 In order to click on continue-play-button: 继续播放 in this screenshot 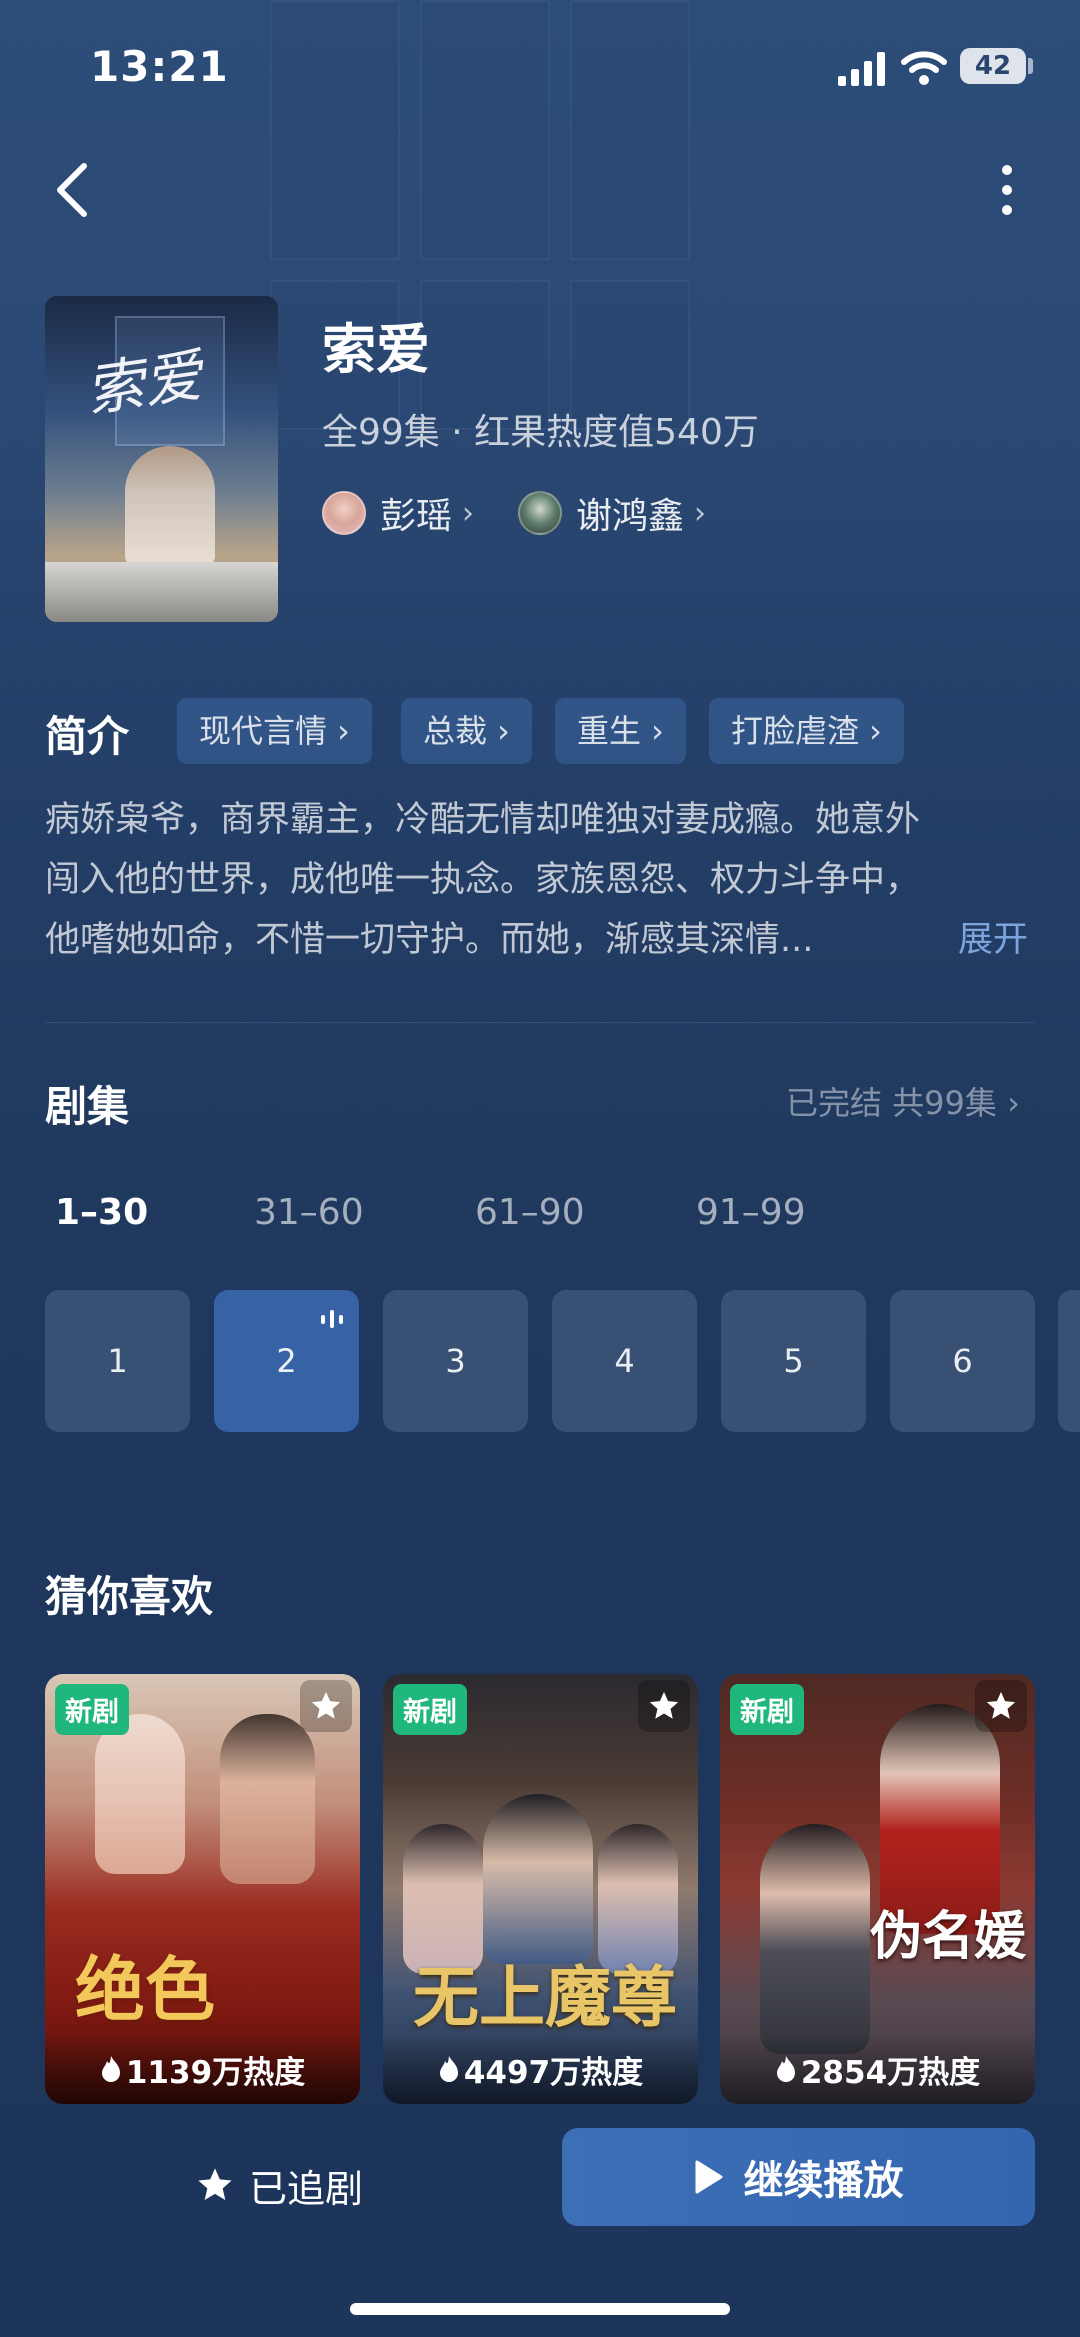, I will do `click(798, 2177)`.